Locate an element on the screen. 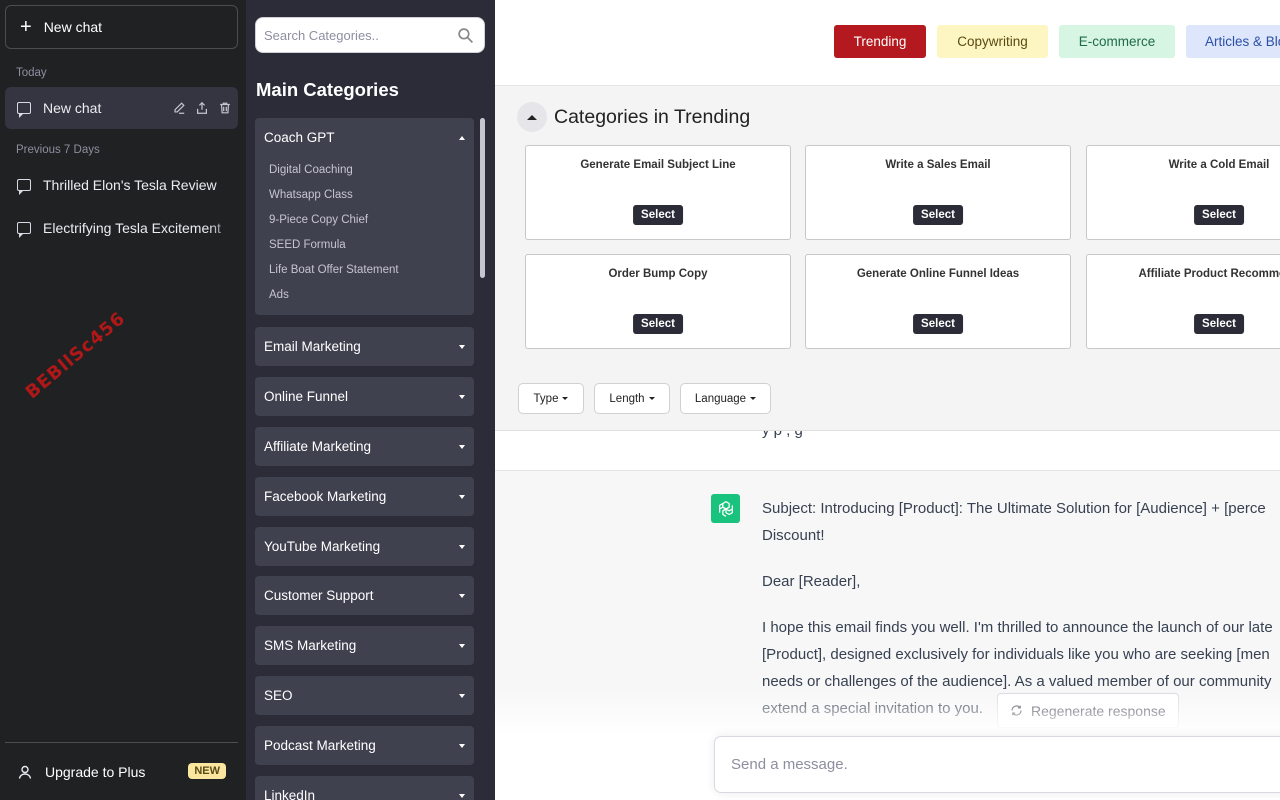 This screenshot has height=800, width=1280. regenerate-response-button: Regenerate response is located at coordinates (1088, 710).